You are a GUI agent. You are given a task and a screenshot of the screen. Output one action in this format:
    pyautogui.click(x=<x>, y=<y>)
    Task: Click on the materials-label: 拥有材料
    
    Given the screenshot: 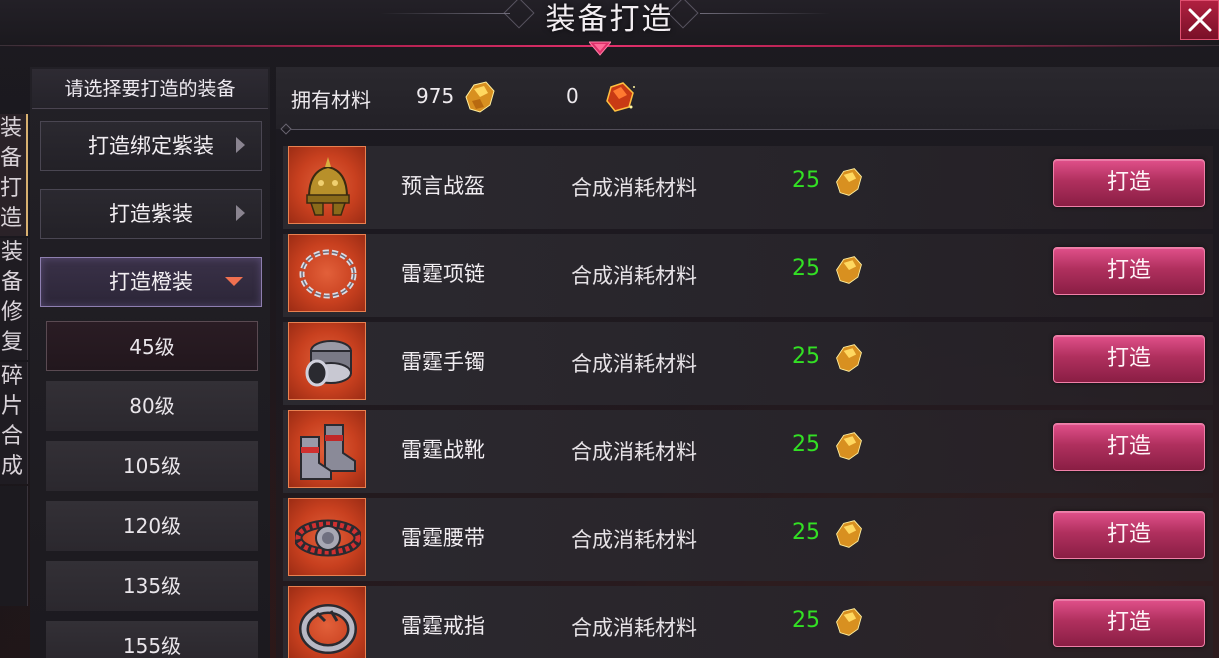 What is the action you would take?
    pyautogui.click(x=331, y=100)
    